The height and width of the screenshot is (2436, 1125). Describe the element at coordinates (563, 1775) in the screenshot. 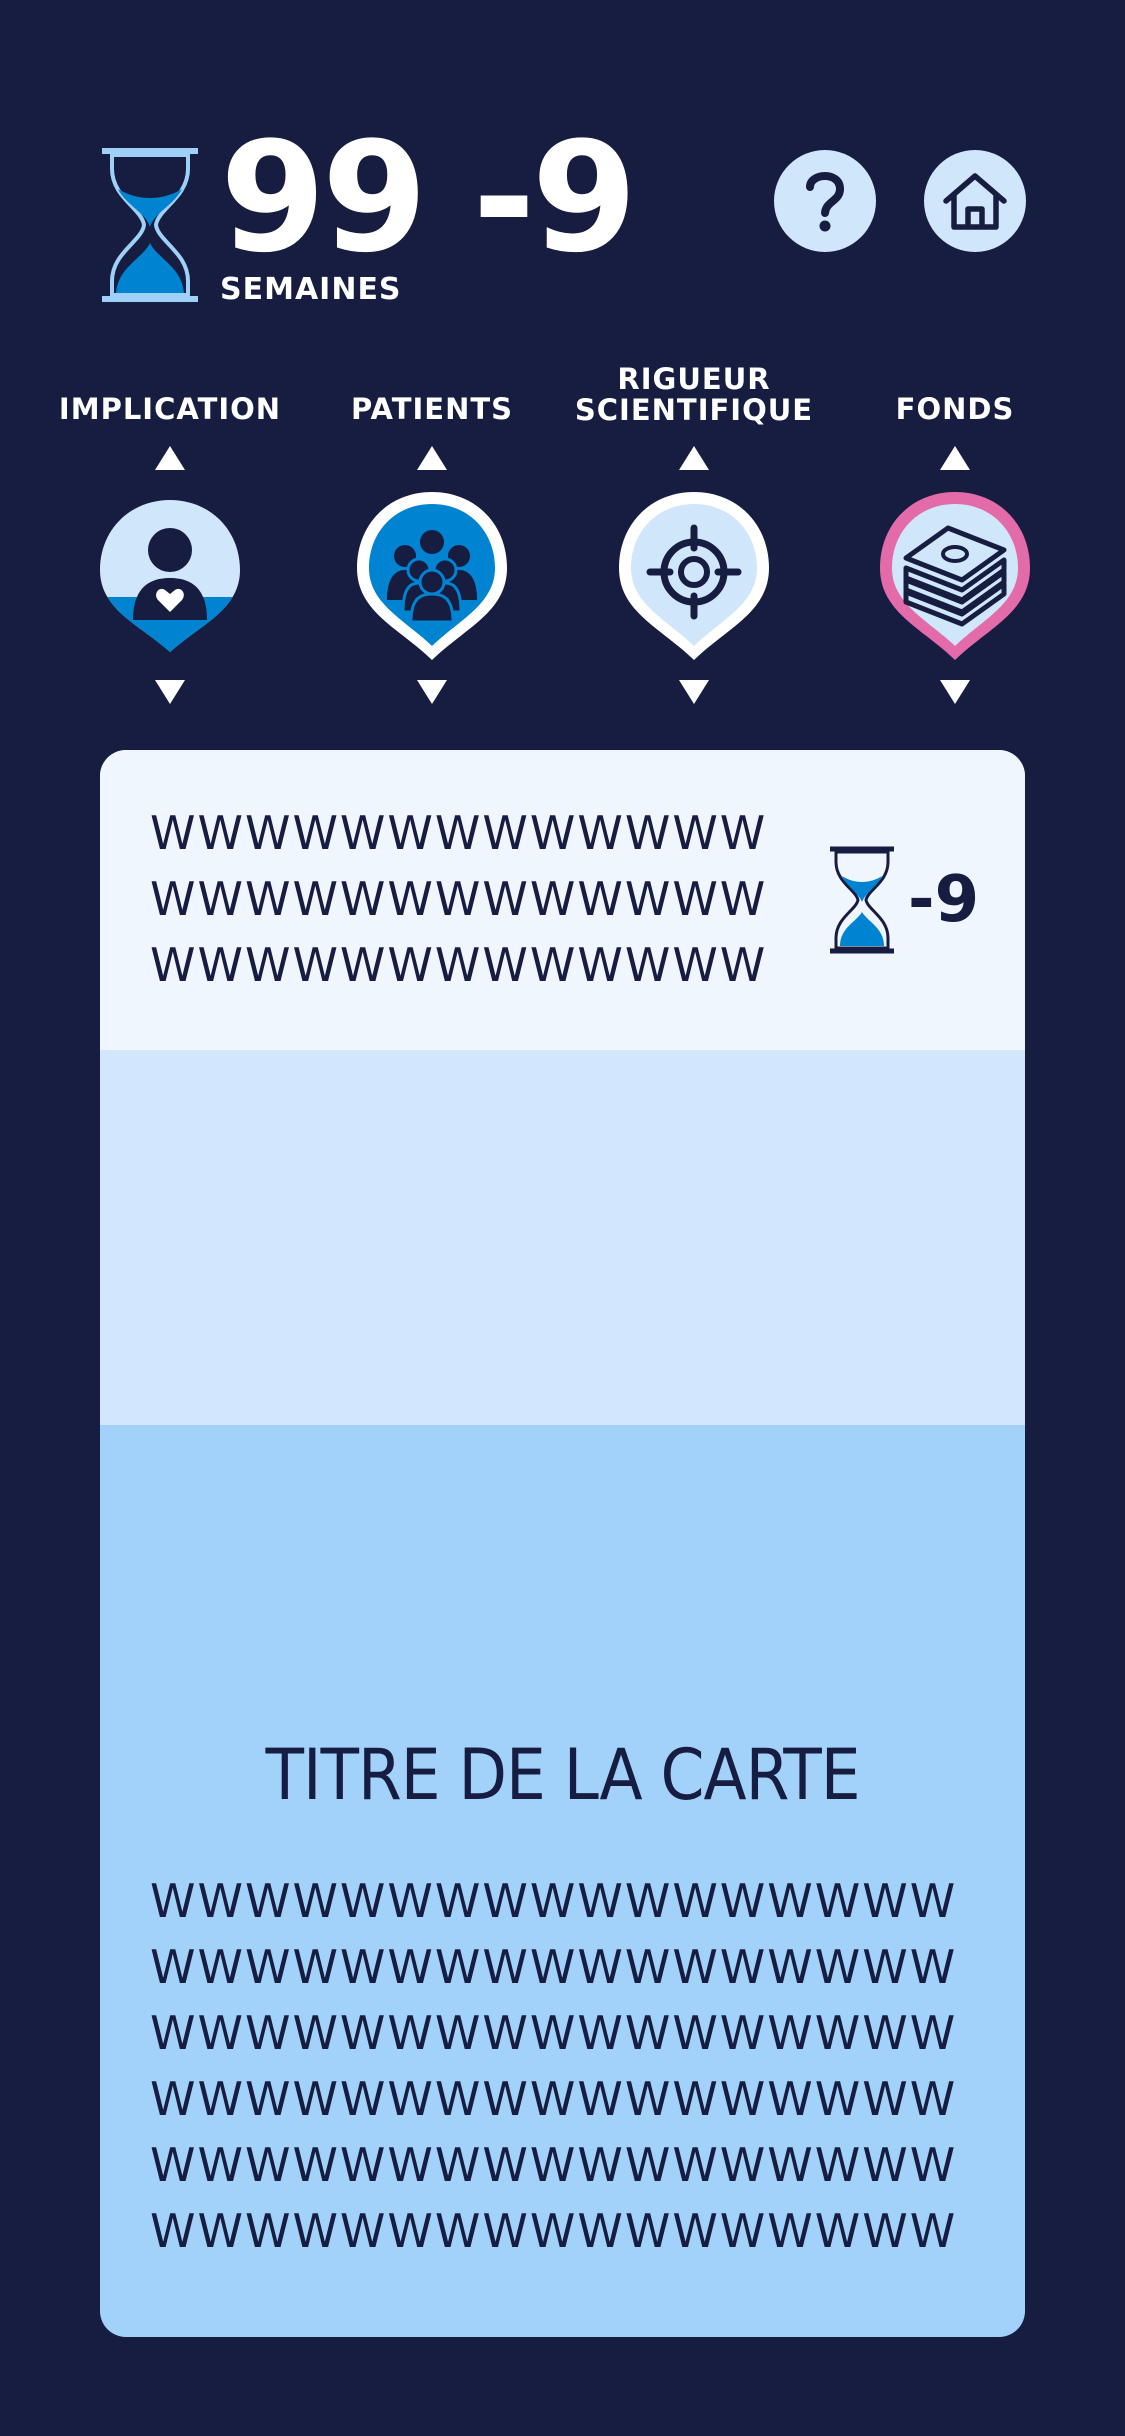

I see `card-title: TITRE DE LA CARTE` at that location.